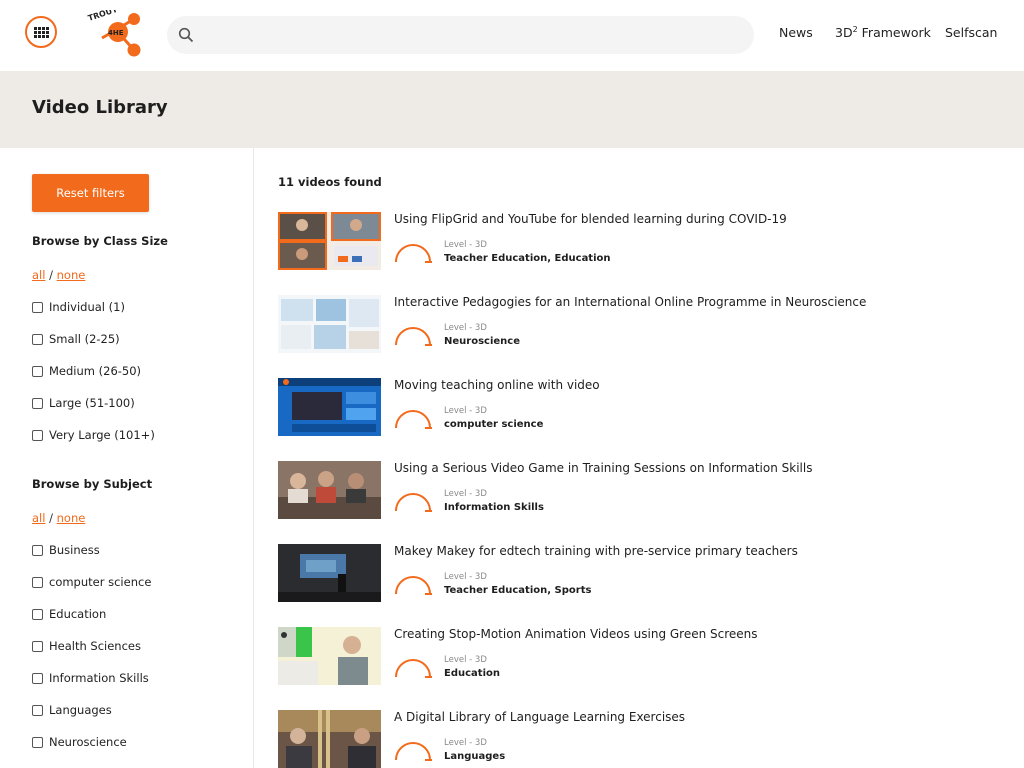 The height and width of the screenshot is (768, 1024). What do you see at coordinates (99, 678) in the screenshot?
I see `option-label: Information Skills` at bounding box center [99, 678].